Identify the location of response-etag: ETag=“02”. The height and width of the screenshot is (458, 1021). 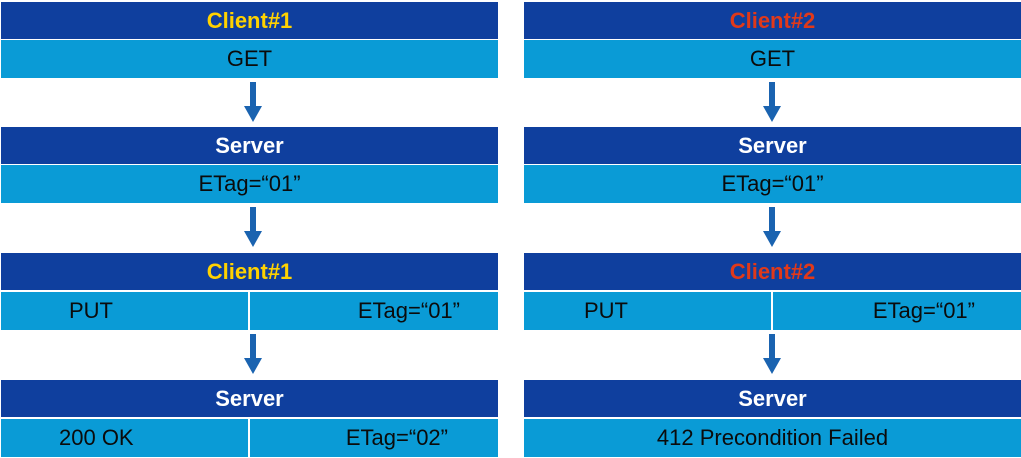
(396, 437).